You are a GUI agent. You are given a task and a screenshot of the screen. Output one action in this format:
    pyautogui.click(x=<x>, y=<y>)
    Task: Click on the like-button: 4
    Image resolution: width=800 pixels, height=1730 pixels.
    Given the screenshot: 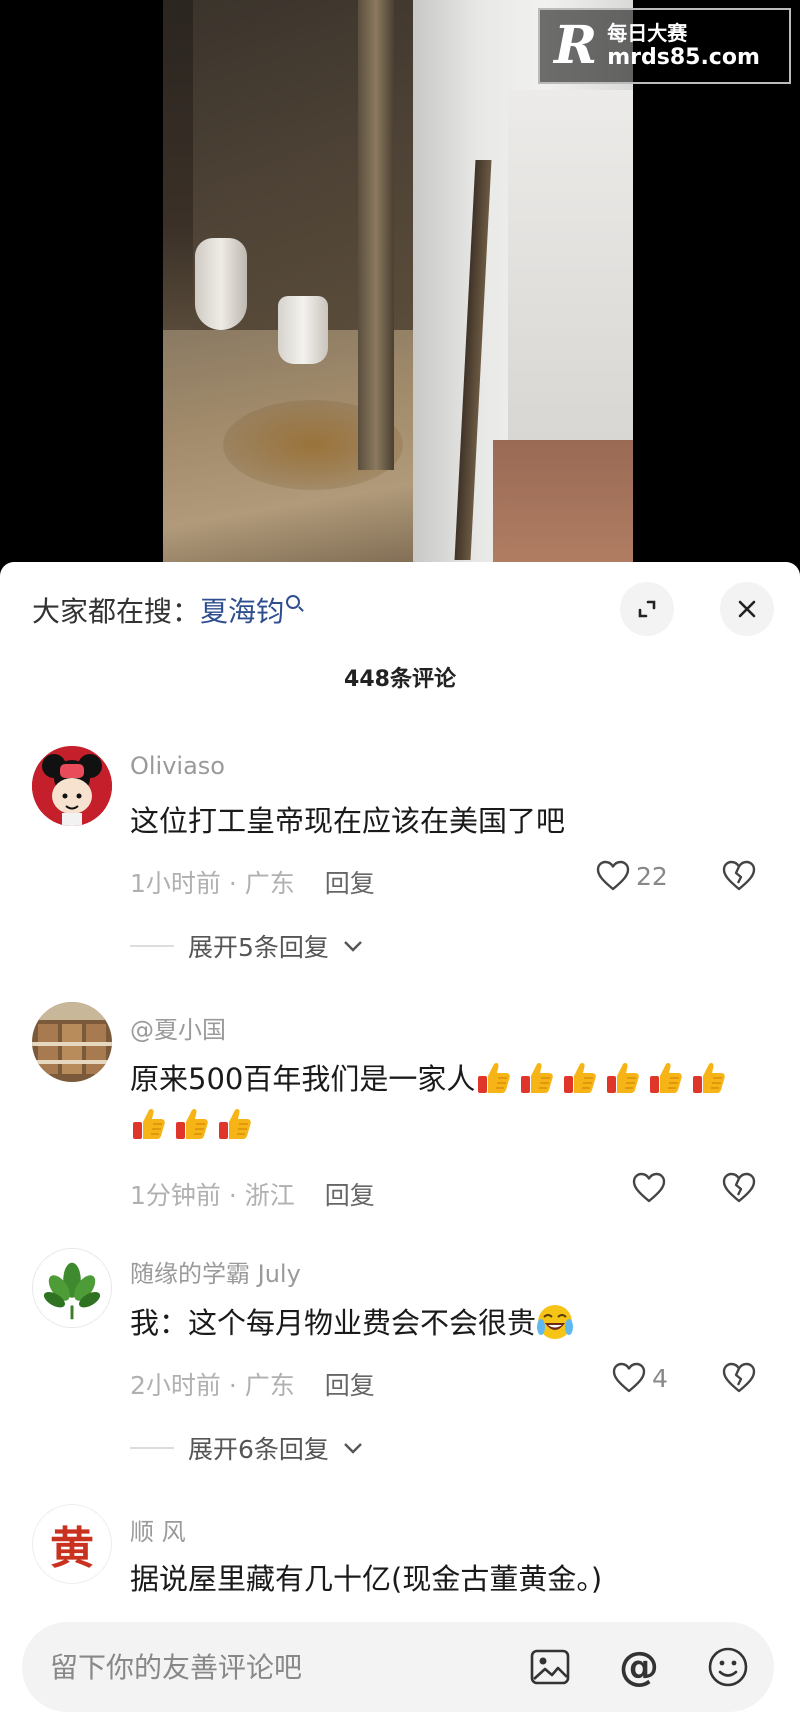 What is the action you would take?
    pyautogui.click(x=640, y=1378)
    